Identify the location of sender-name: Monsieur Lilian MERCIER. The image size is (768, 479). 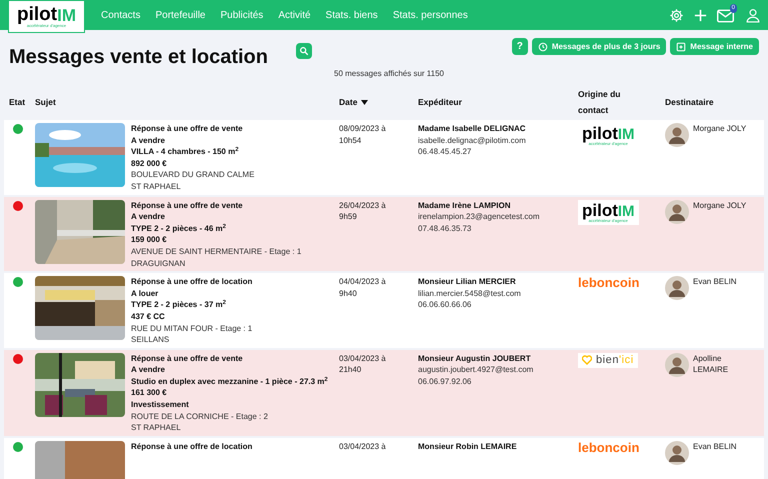
(467, 282).